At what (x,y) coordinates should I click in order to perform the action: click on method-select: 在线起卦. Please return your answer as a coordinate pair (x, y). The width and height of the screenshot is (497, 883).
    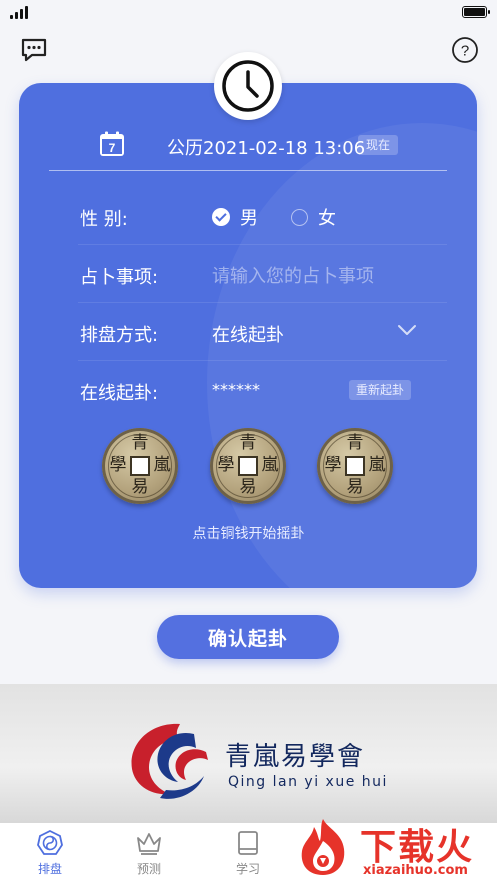
    Looking at the image, I should click on (248, 334).